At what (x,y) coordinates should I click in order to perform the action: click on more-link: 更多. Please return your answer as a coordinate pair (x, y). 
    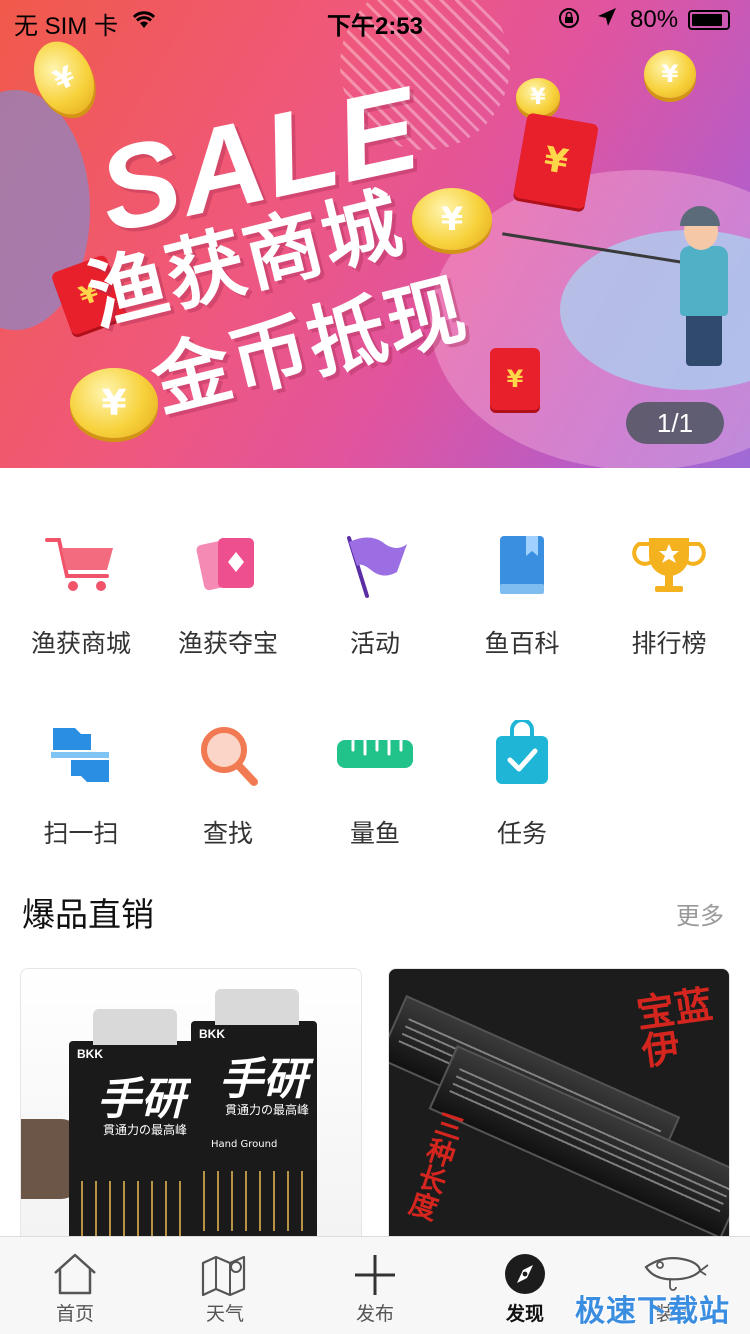
    Looking at the image, I should click on (700, 913).